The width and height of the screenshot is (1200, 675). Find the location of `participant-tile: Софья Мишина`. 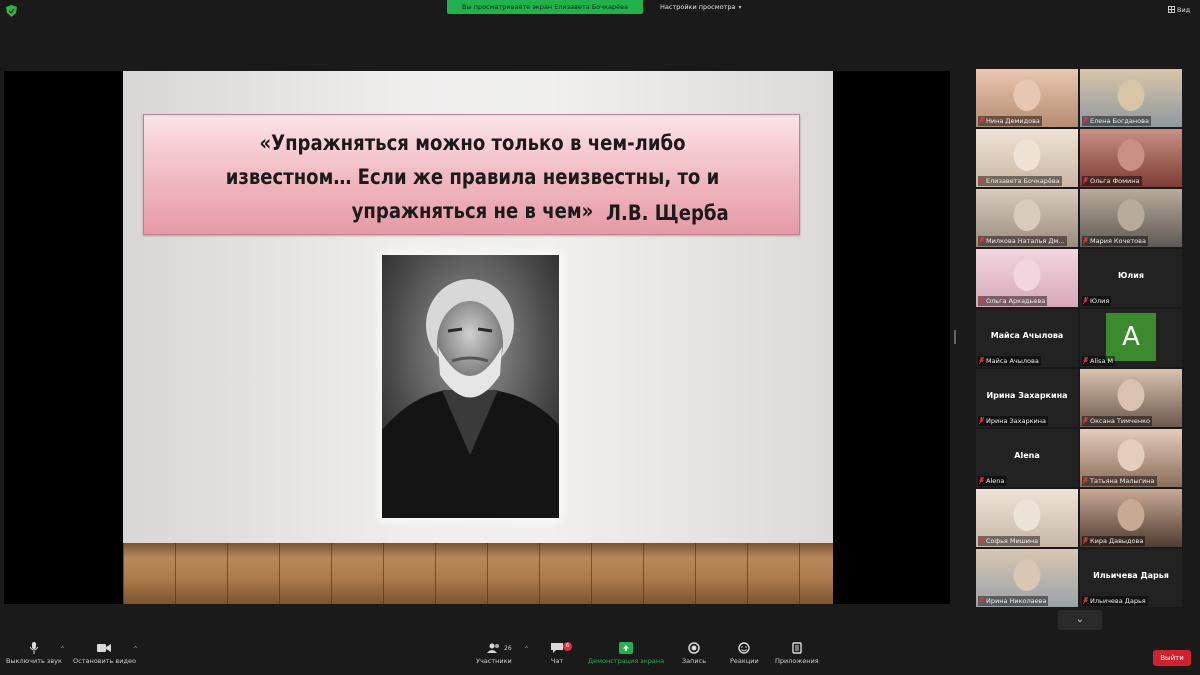

participant-tile: Софья Мишина is located at coordinates (1027, 518).